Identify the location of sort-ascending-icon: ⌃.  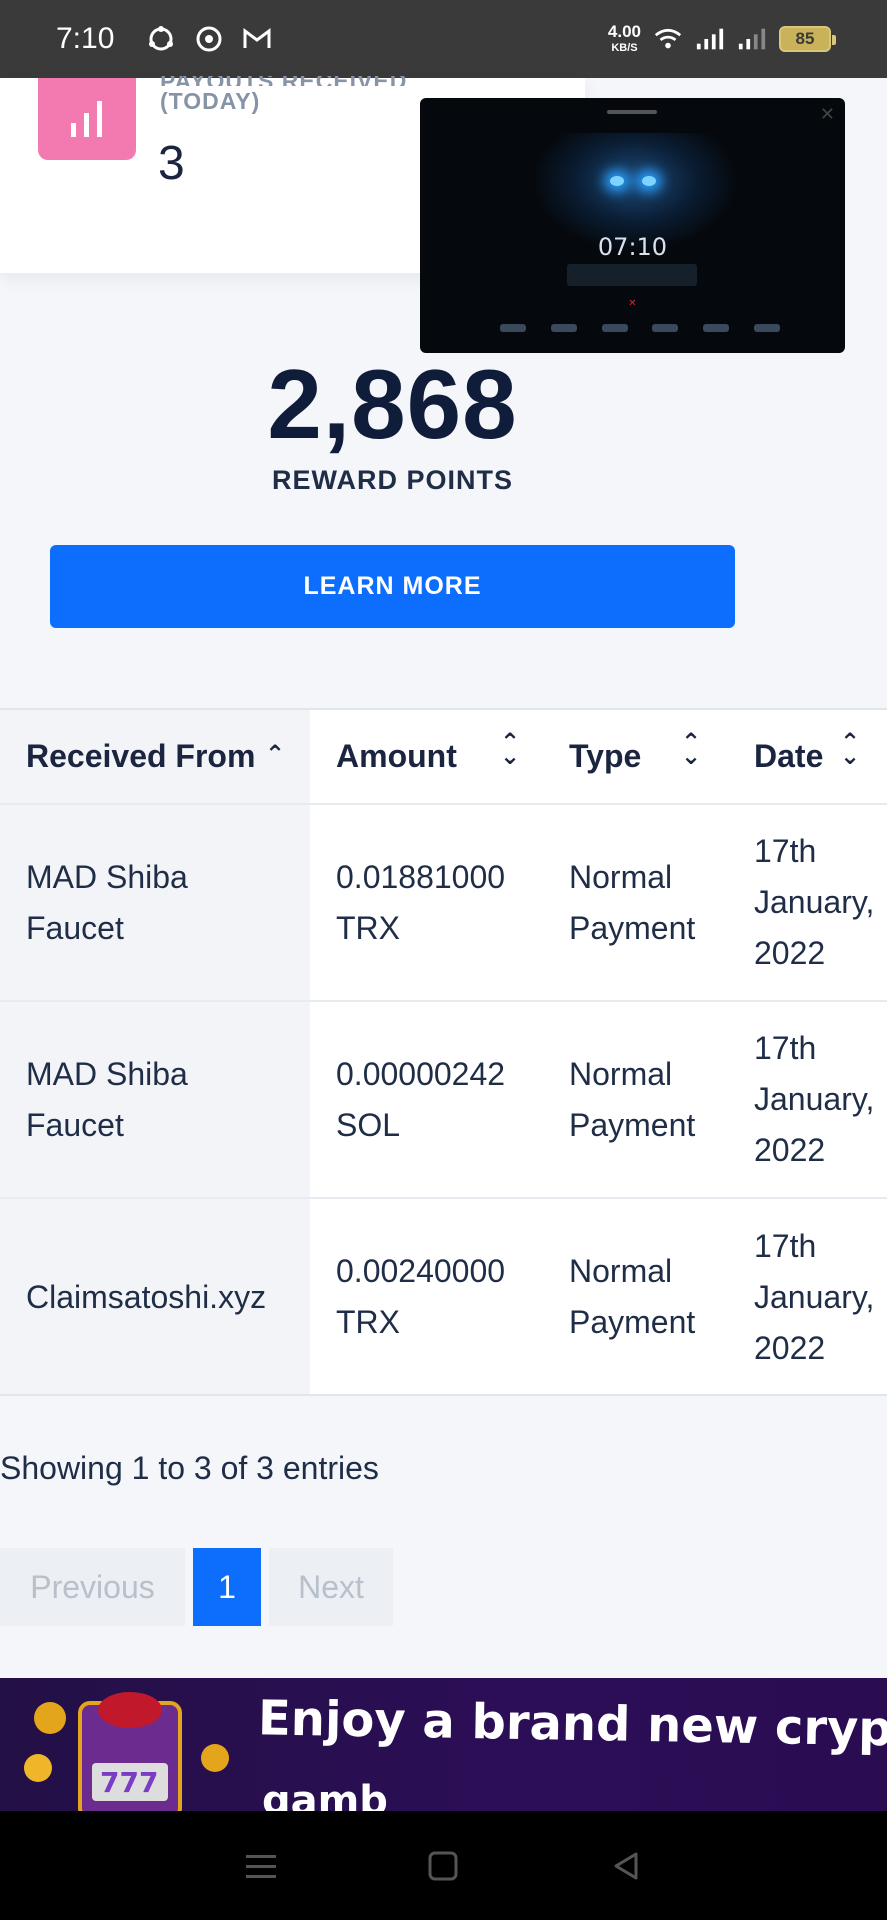
(275, 754).